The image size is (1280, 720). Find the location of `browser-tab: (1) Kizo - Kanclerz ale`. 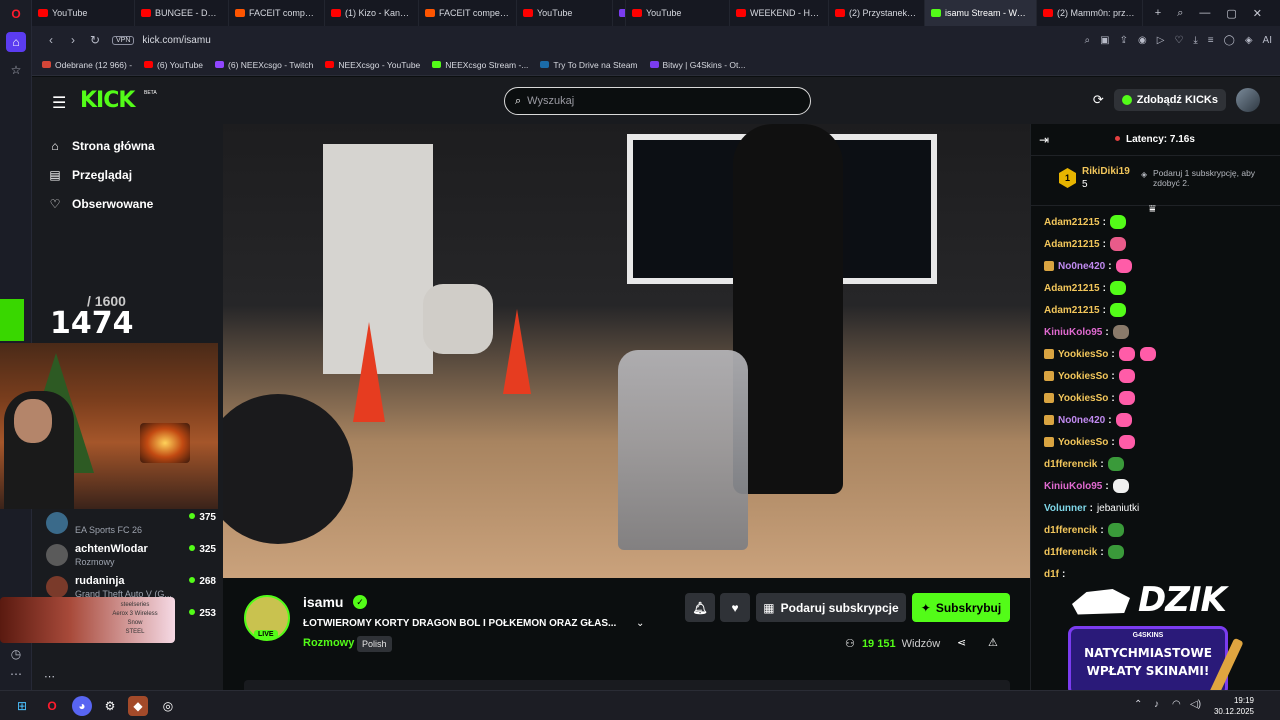

browser-tab: (1) Kizo - Kanclerz ale is located at coordinates (372, 13).